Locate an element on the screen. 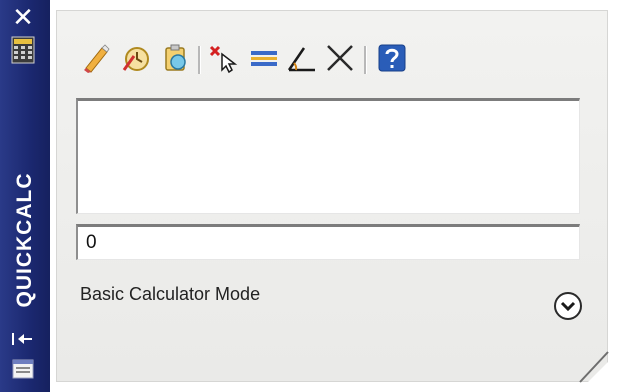  chevron-down-circle-icon is located at coordinates (568, 306).